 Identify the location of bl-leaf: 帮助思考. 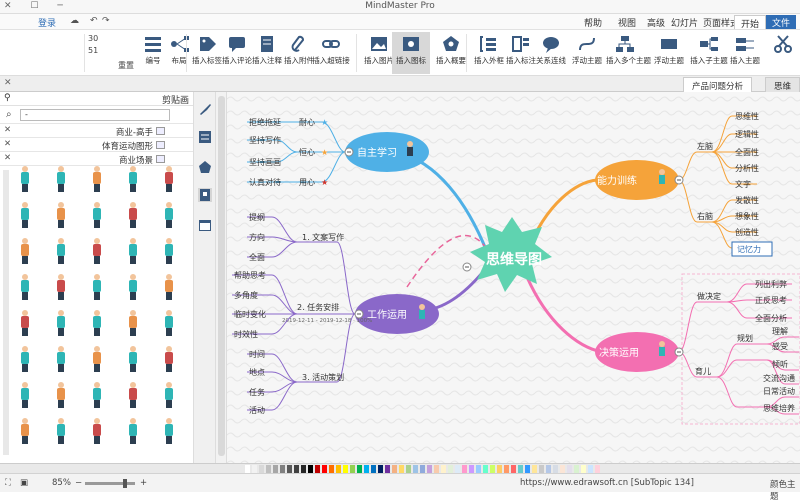
(250, 275).